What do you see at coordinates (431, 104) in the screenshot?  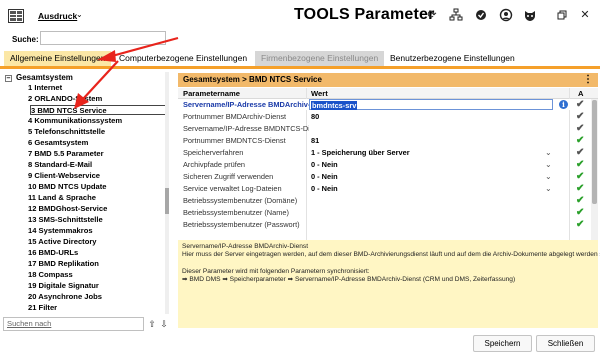 I see `param-value-input: bmdntcs-srv` at bounding box center [431, 104].